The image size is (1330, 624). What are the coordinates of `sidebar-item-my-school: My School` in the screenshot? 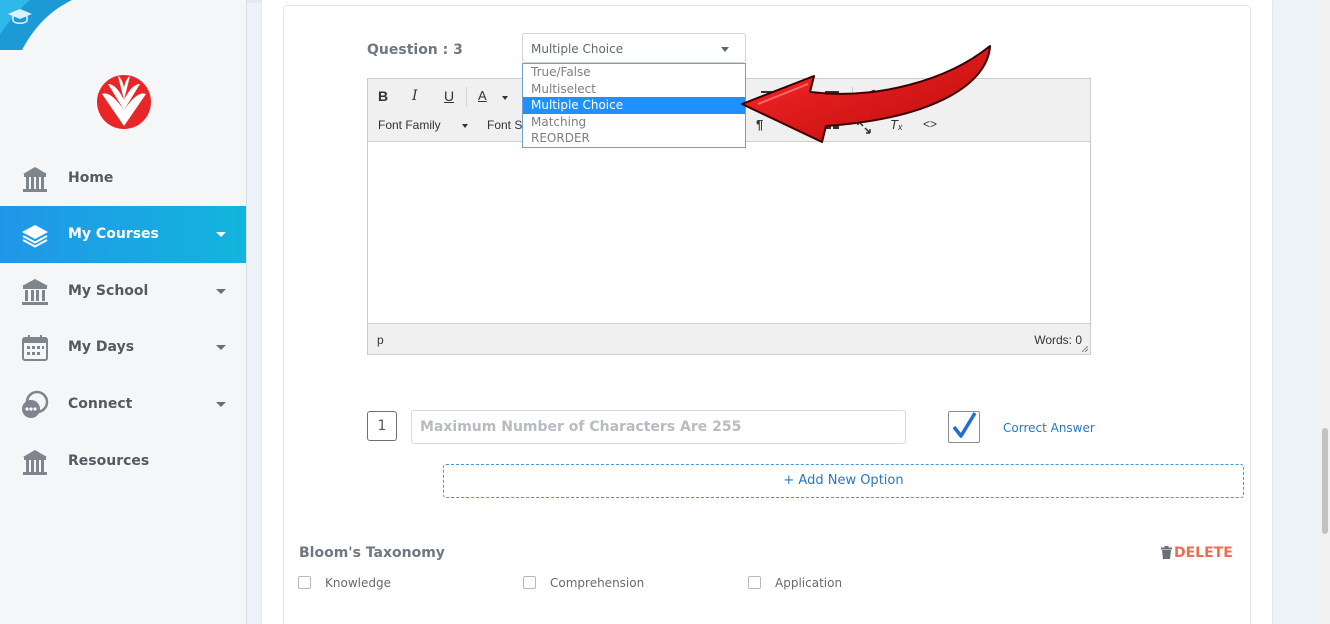 It's located at (123, 291).